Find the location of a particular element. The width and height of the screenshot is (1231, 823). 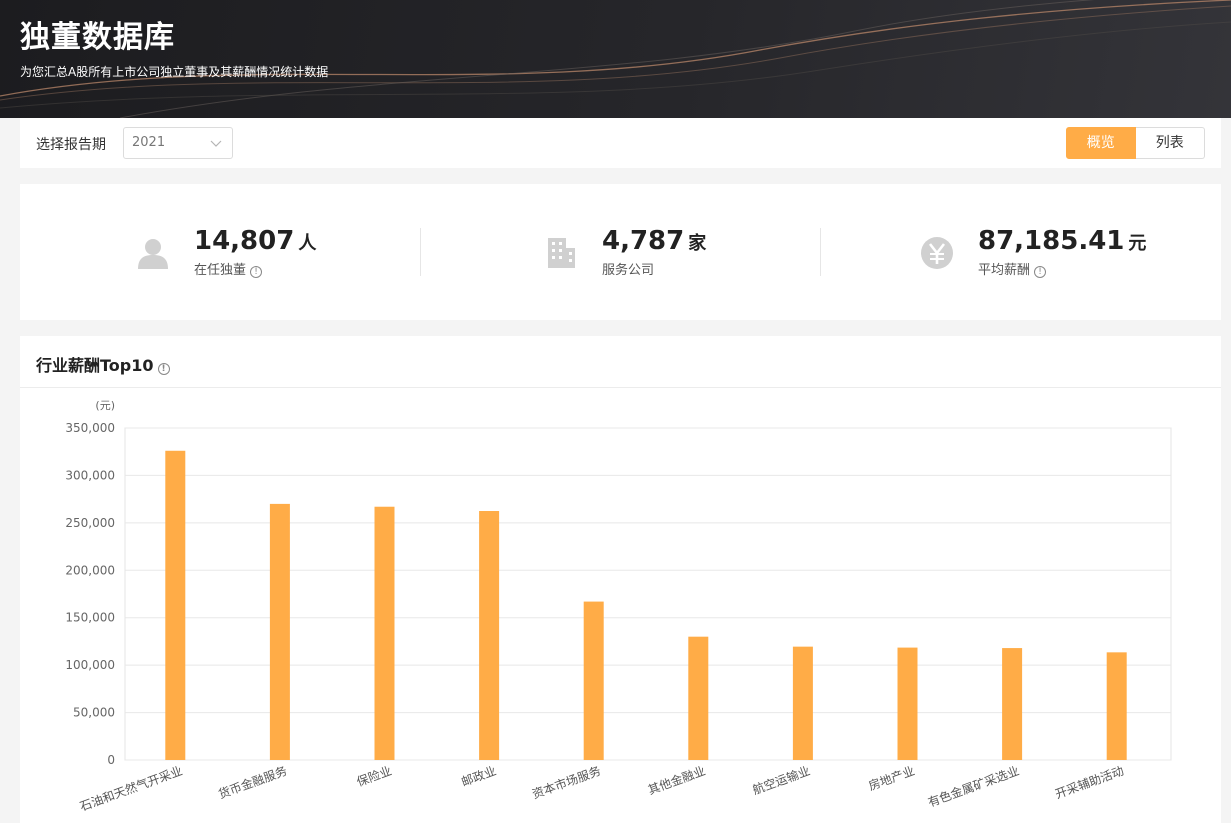

filter-toolbar: 选择报告期 2021 概览 列表 is located at coordinates (620, 143).